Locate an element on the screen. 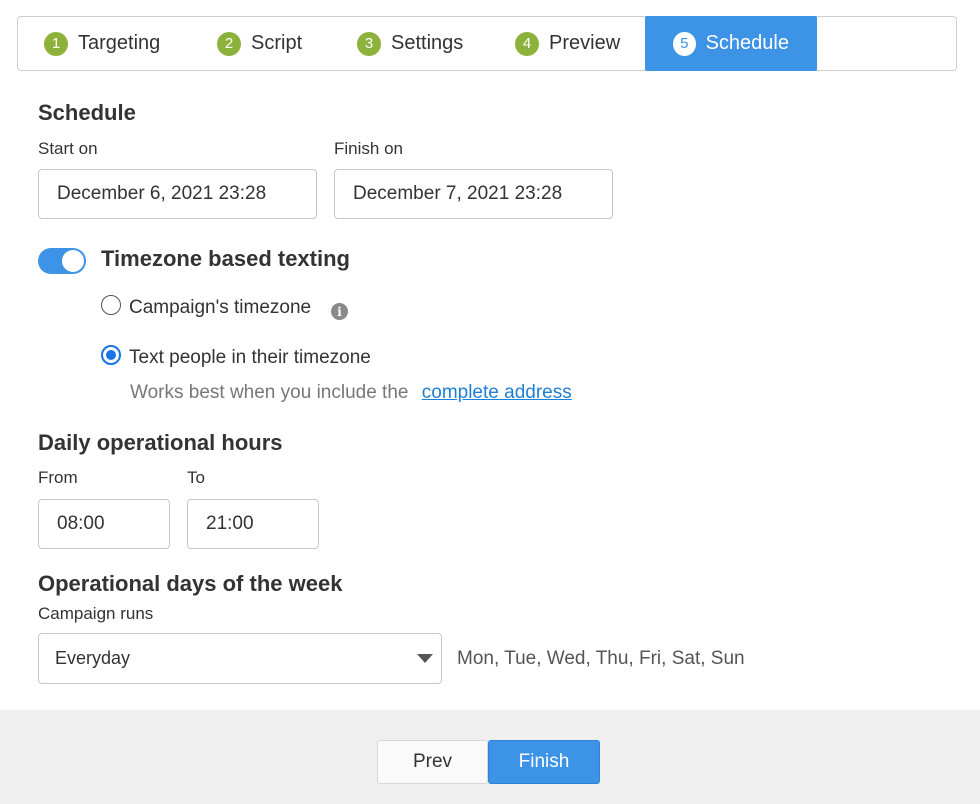 The image size is (980, 804). select-value: Everyday is located at coordinates (93, 658).